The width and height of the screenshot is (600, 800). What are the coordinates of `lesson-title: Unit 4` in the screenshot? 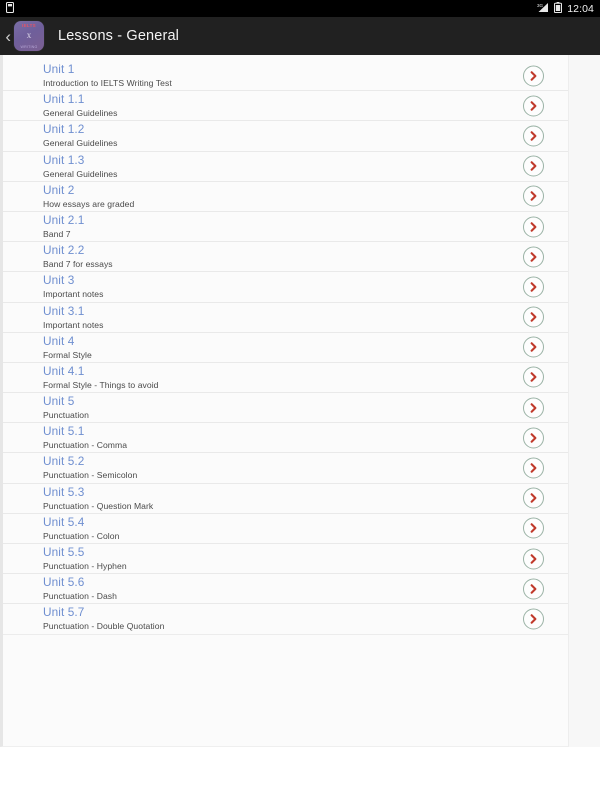 It's located at (59, 340).